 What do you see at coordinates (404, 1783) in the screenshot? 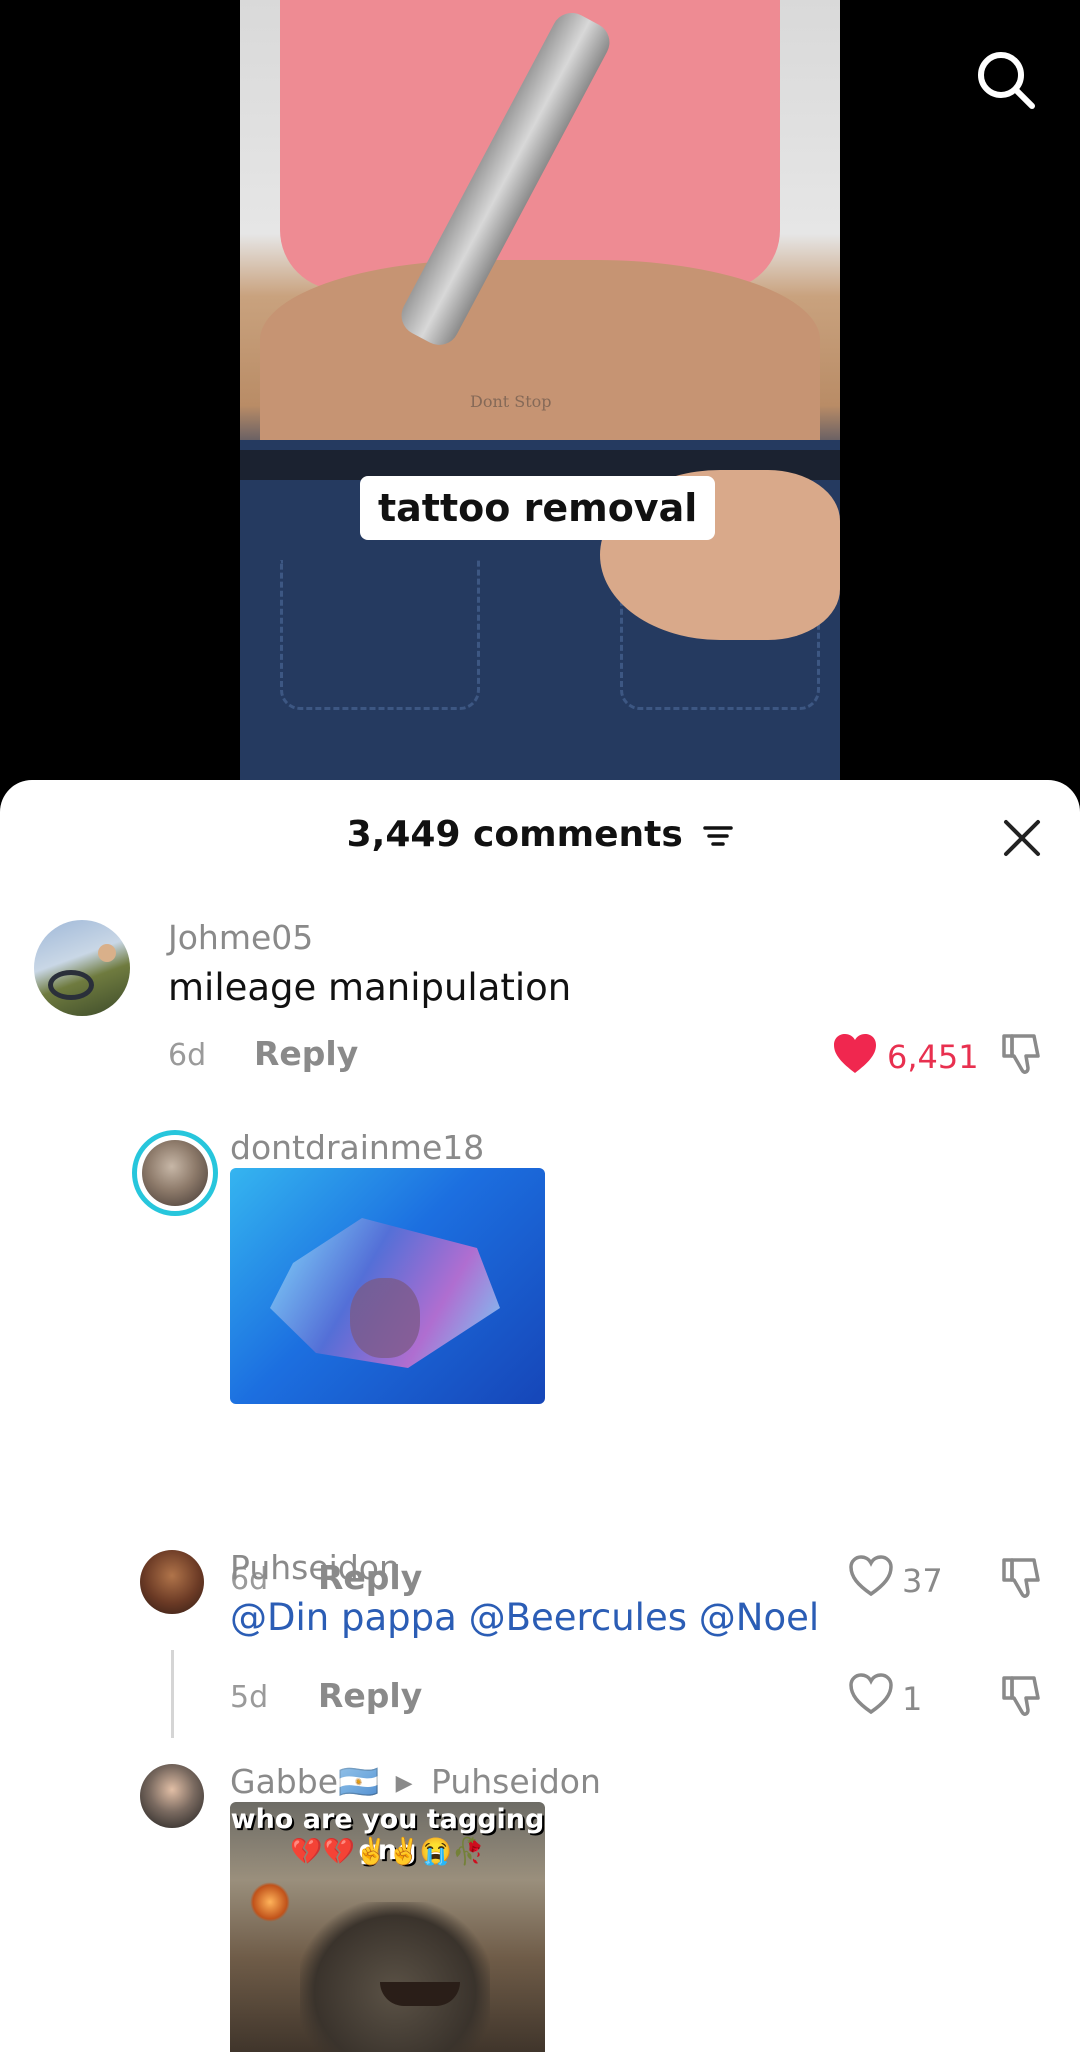
I see `reply-arrow-icon: ▶` at bounding box center [404, 1783].